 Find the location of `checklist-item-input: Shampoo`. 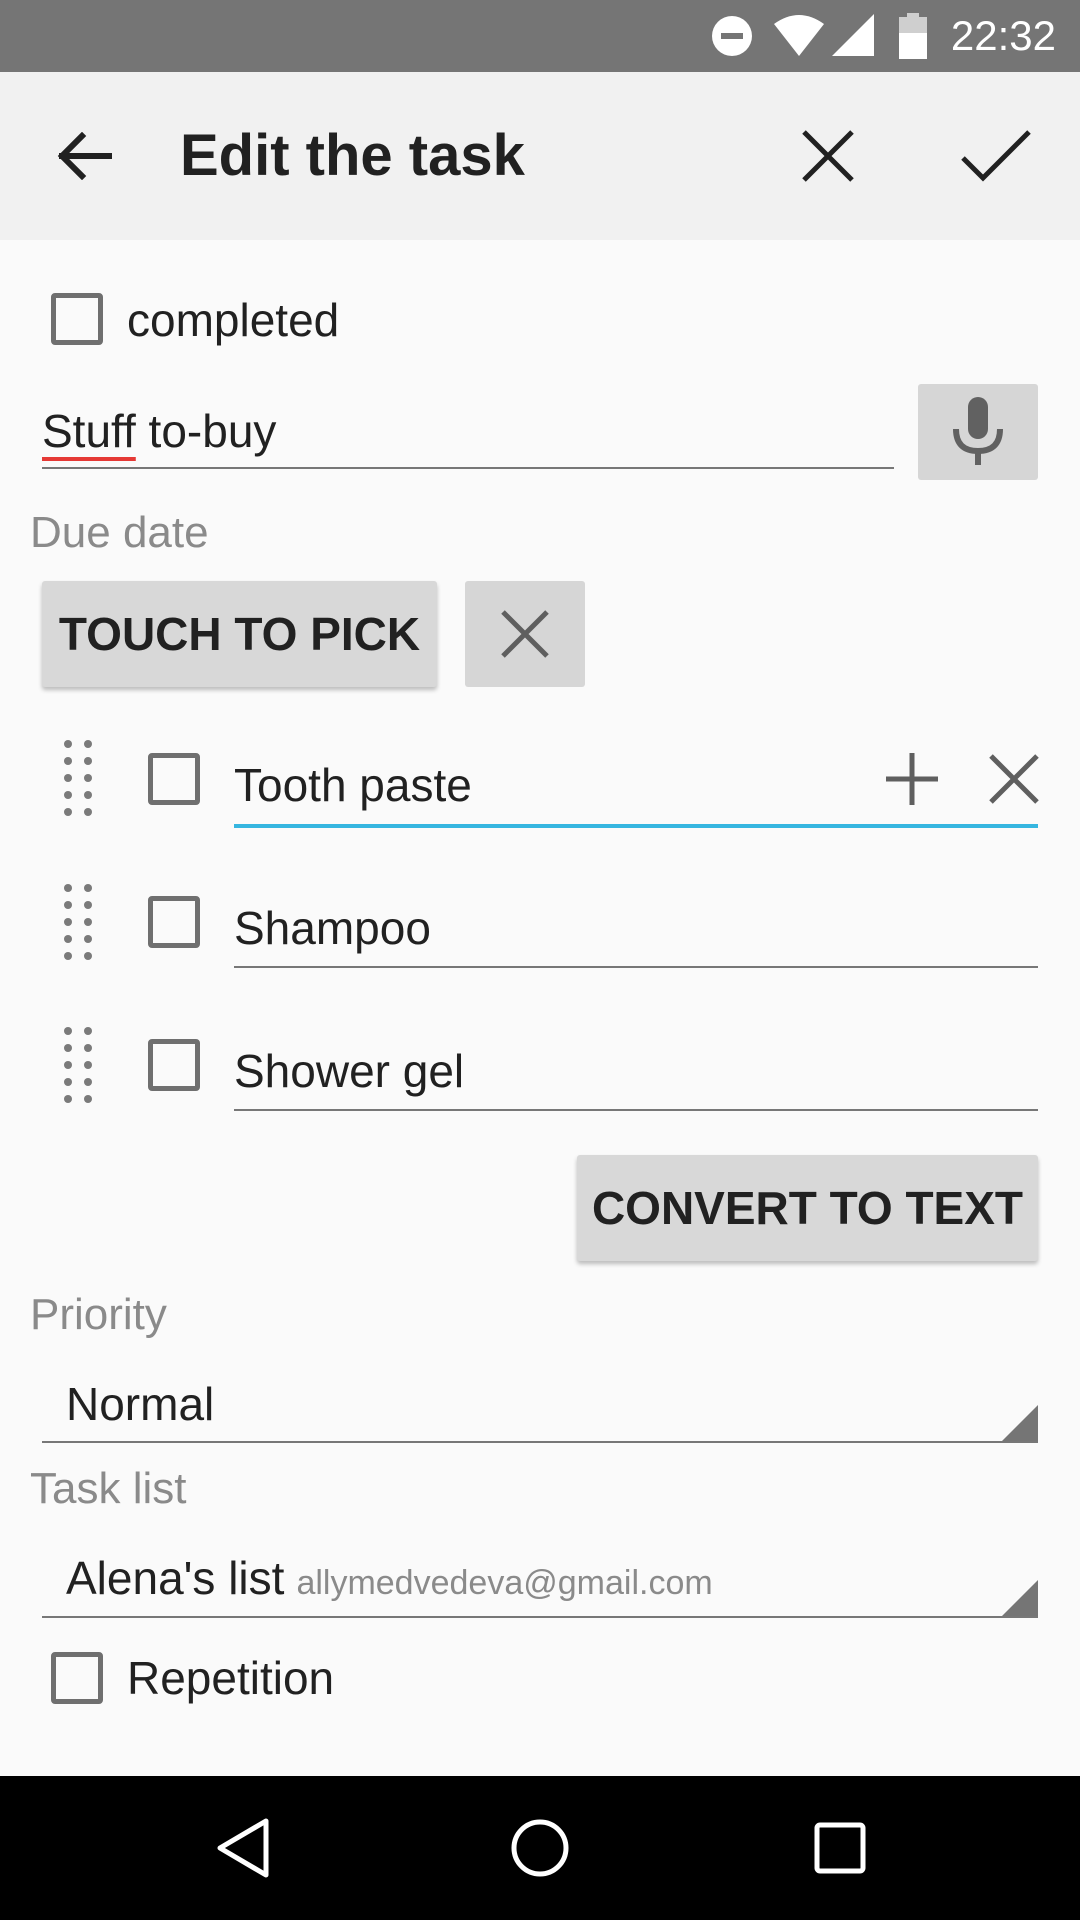

checklist-item-input: Shampoo is located at coordinates (332, 928).